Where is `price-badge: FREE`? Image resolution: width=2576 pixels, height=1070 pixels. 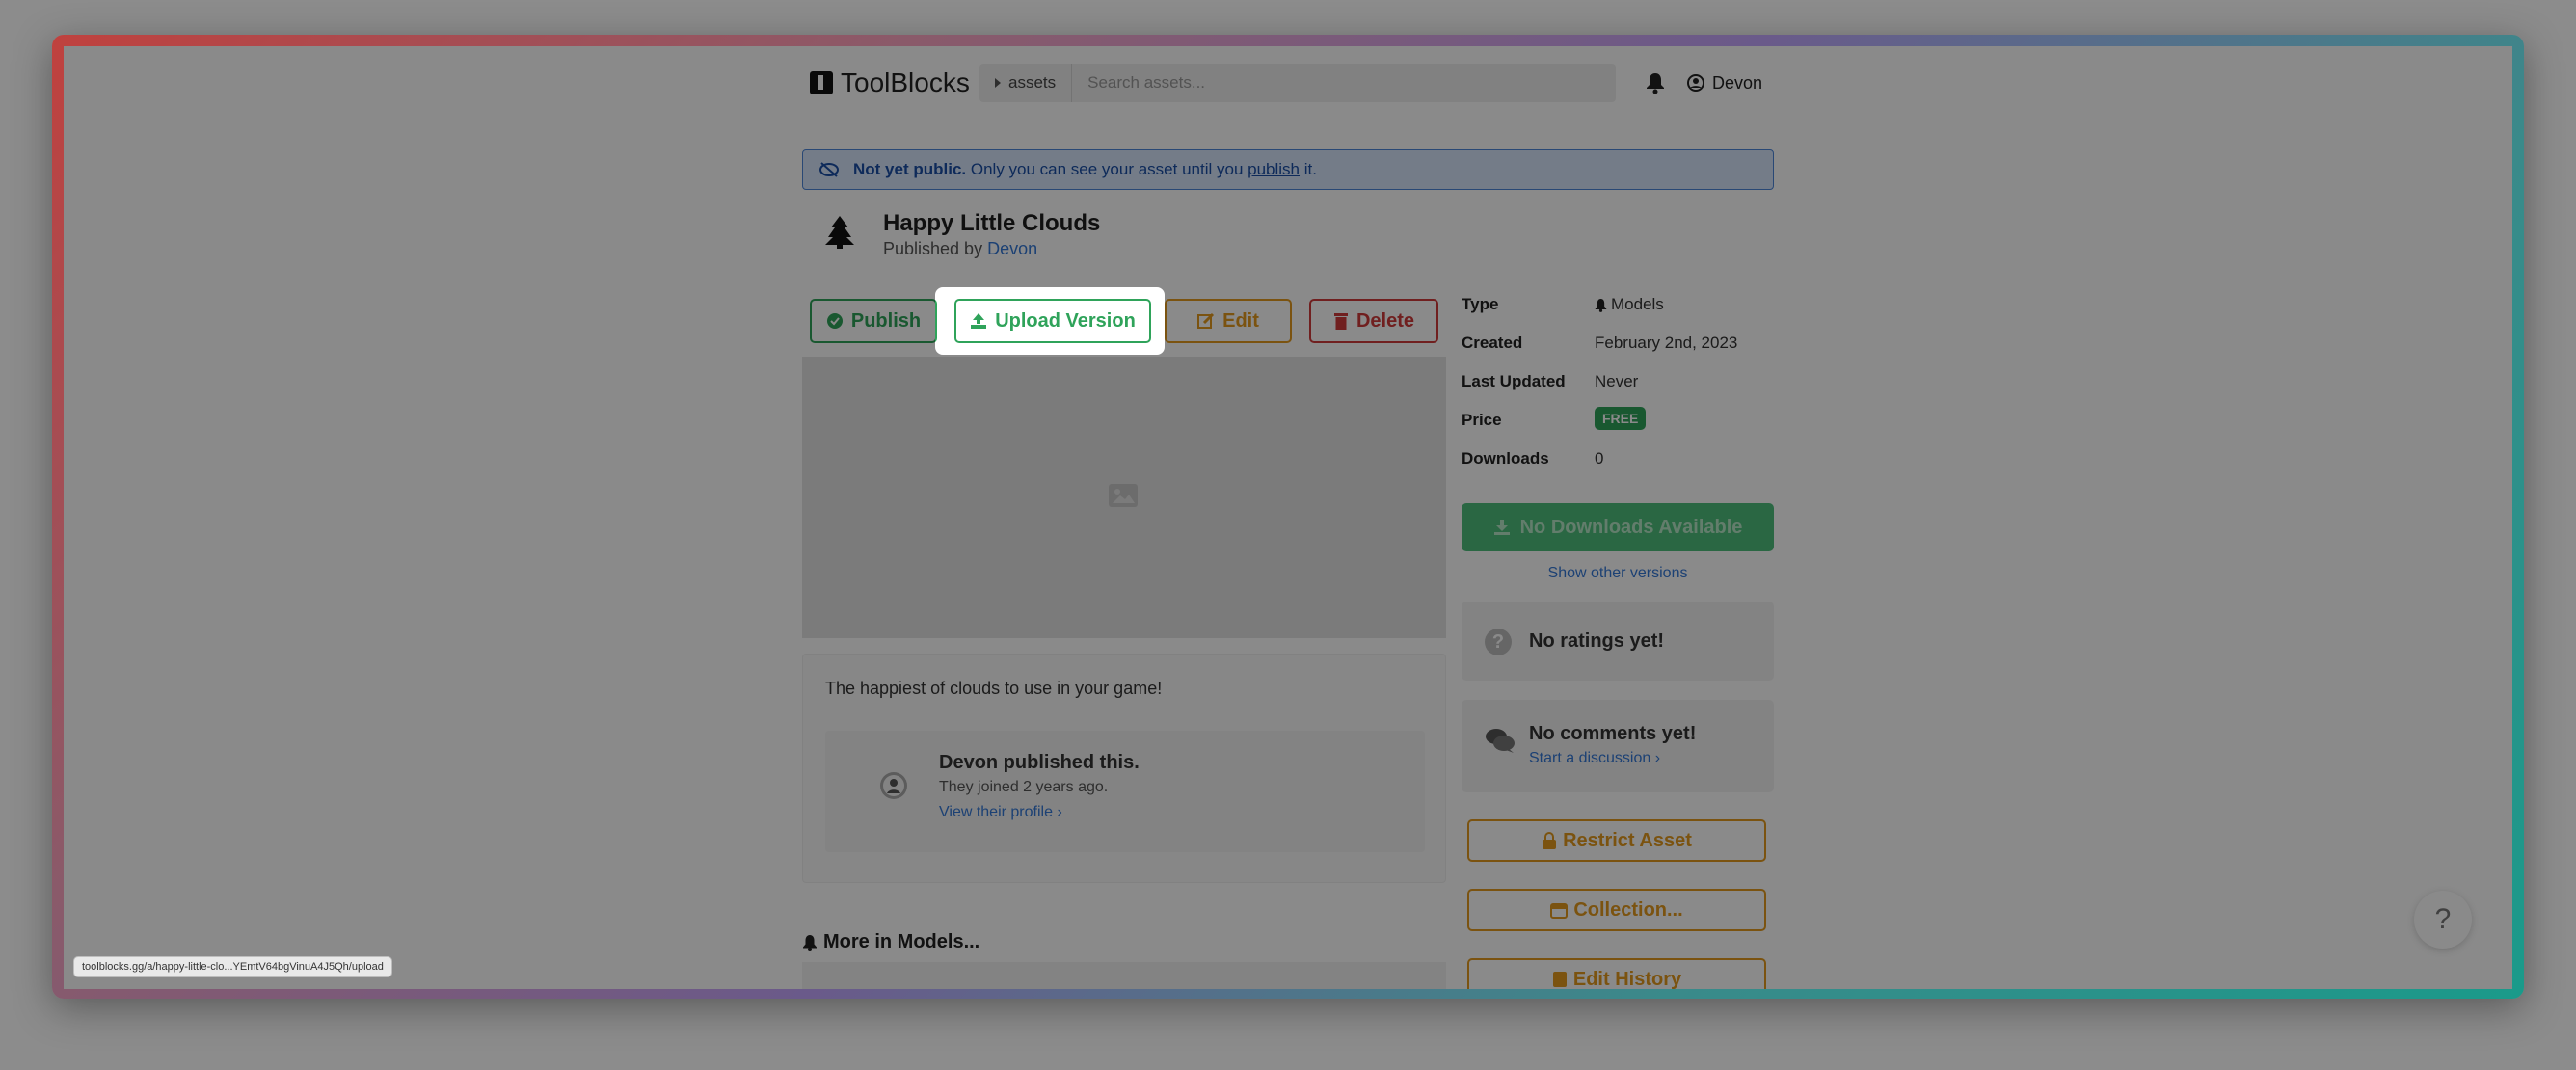
price-badge: FREE is located at coordinates (1621, 418).